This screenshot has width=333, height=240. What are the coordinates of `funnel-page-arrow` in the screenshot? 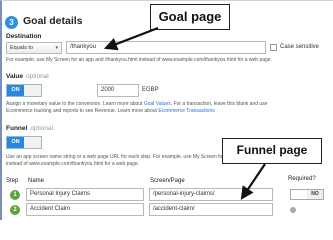 It's located at (253, 181).